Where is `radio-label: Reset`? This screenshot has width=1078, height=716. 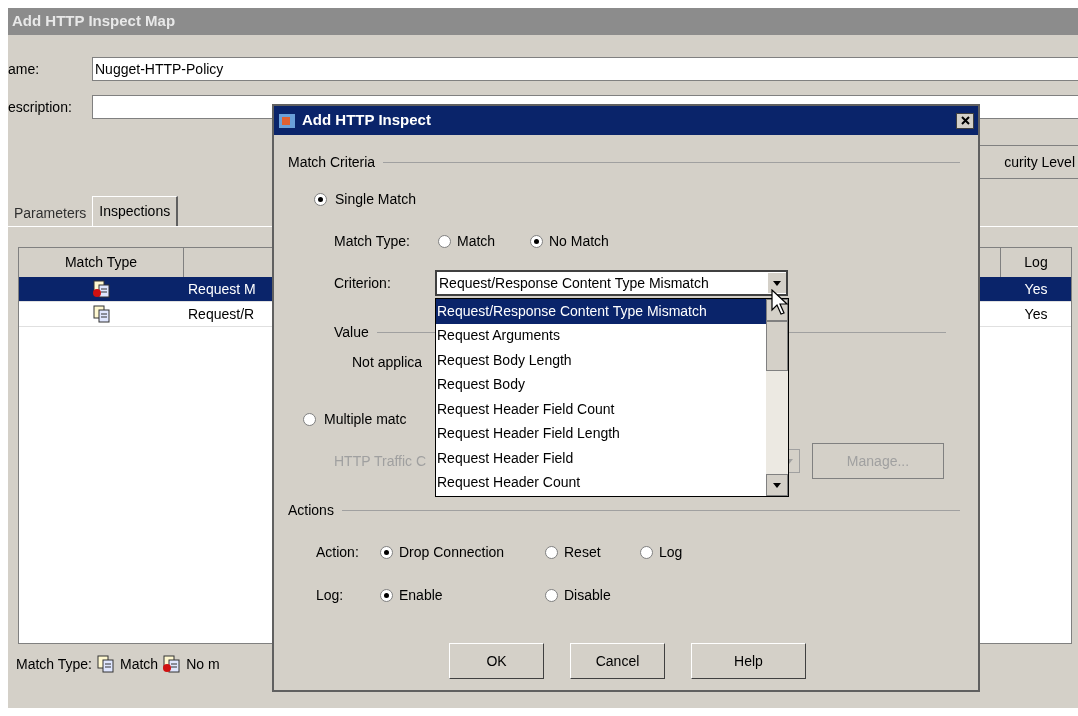
radio-label: Reset is located at coordinates (582, 552).